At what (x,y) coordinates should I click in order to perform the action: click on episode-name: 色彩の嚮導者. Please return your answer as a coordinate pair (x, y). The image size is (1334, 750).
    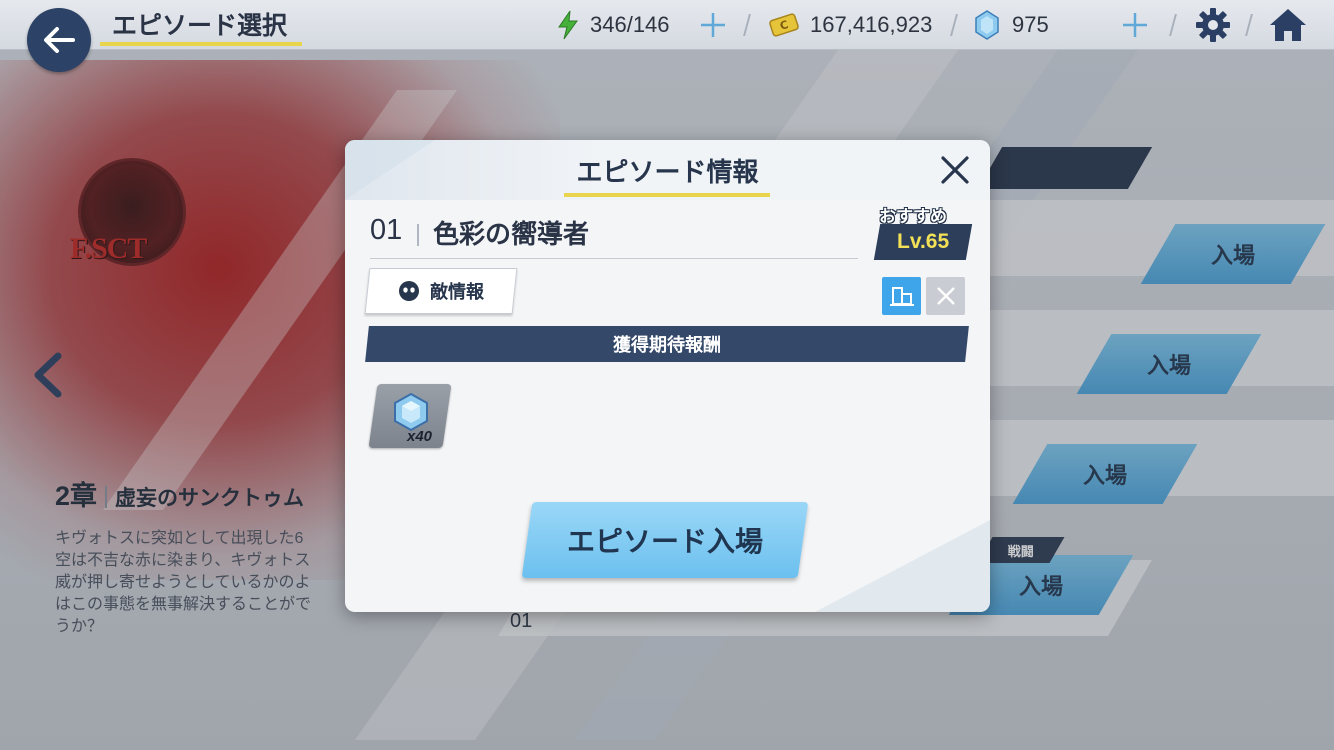
    Looking at the image, I should click on (511, 234).